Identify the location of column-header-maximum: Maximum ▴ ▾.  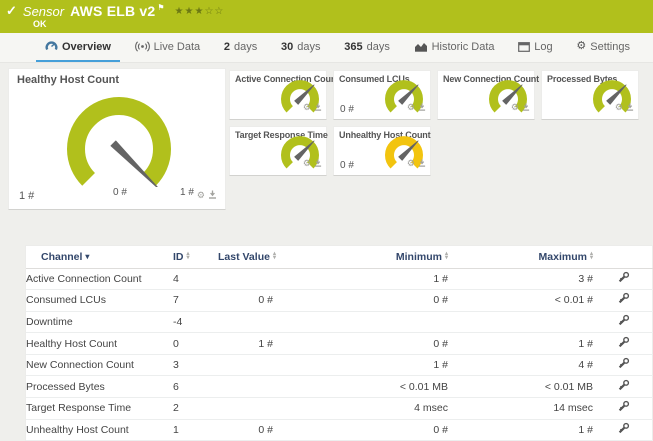
(520, 257).